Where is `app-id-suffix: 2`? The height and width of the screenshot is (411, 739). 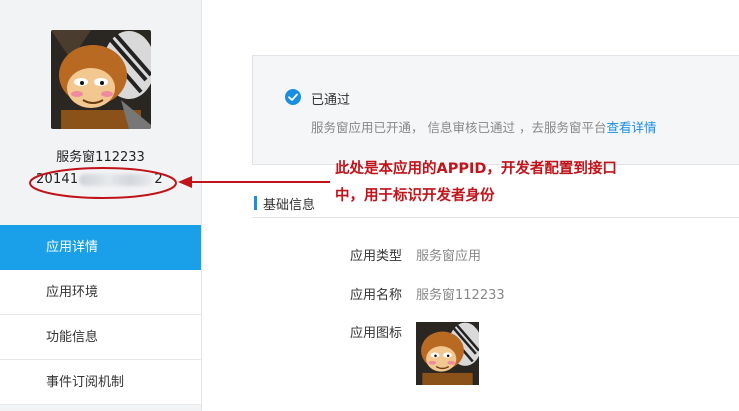
app-id-suffix: 2 is located at coordinates (158, 179).